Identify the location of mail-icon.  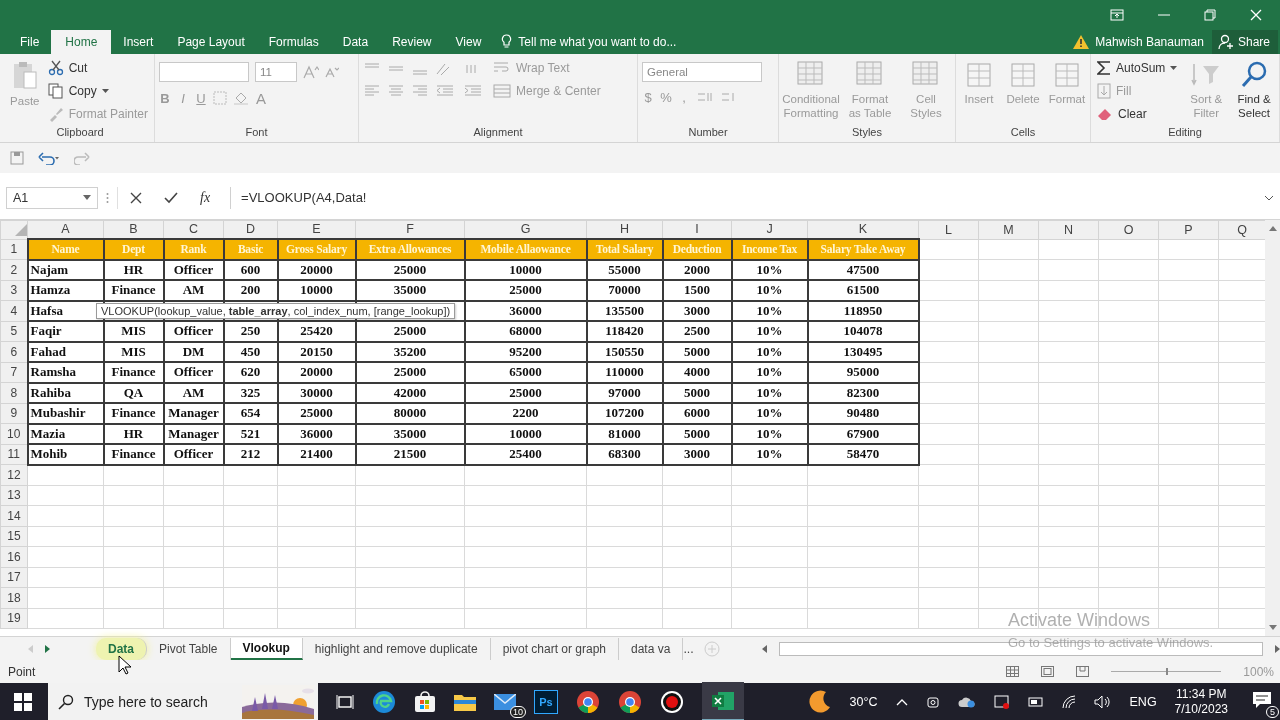
(505, 701).